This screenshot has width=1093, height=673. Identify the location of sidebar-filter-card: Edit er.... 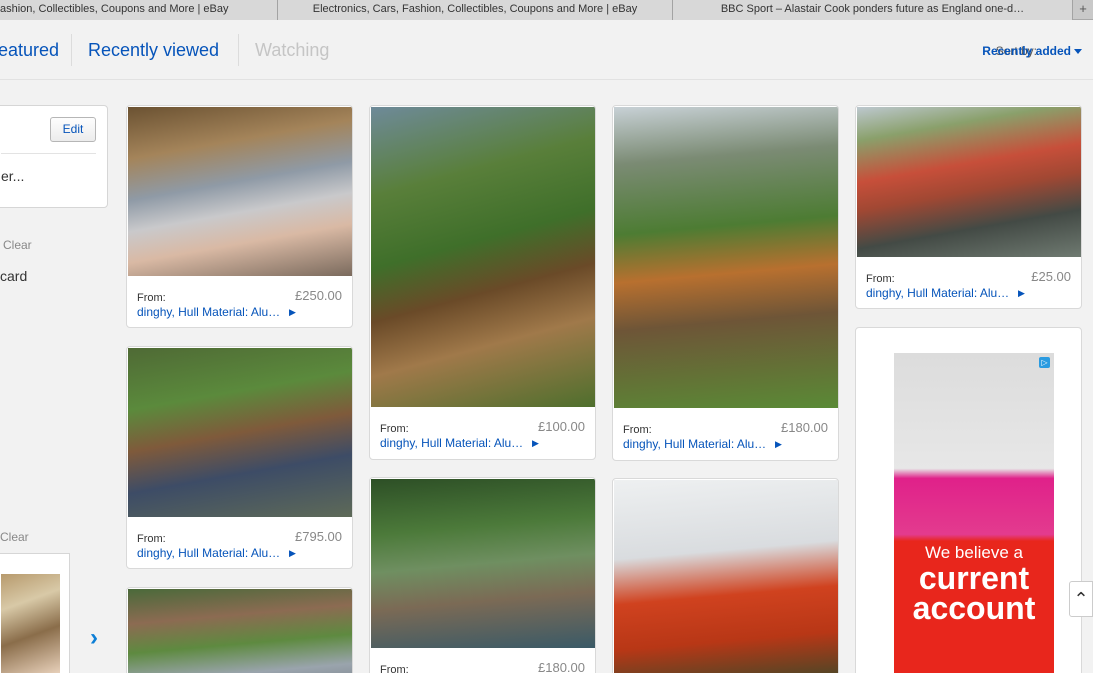
(54, 156).